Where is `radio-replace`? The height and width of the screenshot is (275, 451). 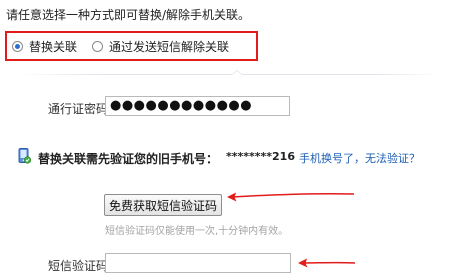 radio-replace is located at coordinates (17, 46).